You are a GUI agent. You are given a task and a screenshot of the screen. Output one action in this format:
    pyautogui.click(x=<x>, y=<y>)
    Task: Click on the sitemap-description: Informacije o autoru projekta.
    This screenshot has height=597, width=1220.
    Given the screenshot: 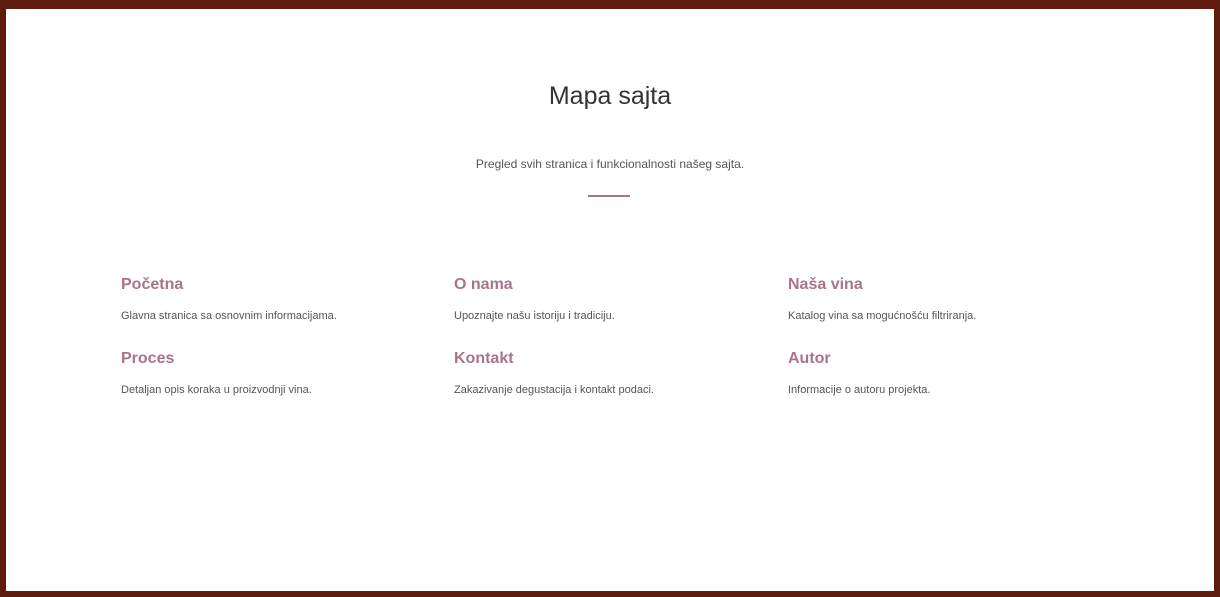 What is the action you would take?
    pyautogui.click(x=859, y=390)
    